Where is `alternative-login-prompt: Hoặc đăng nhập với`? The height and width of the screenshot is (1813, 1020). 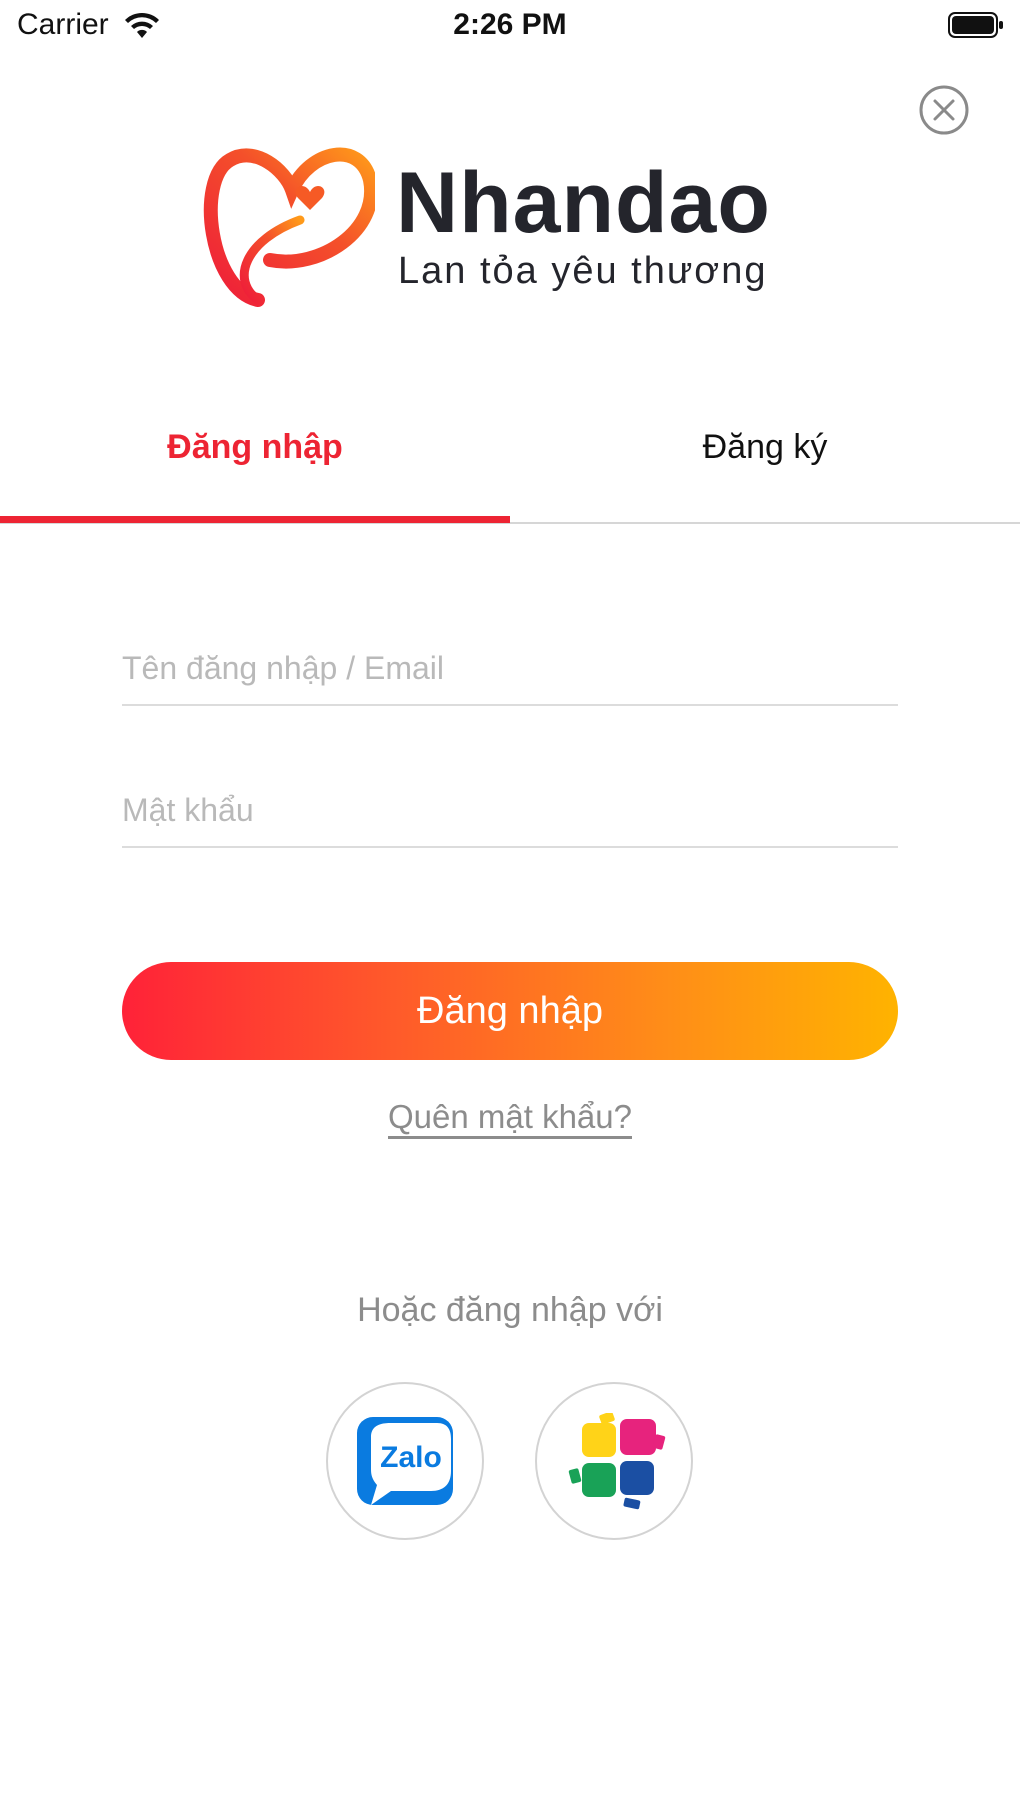 alternative-login-prompt: Hoặc đăng nhập với is located at coordinates (510, 1310).